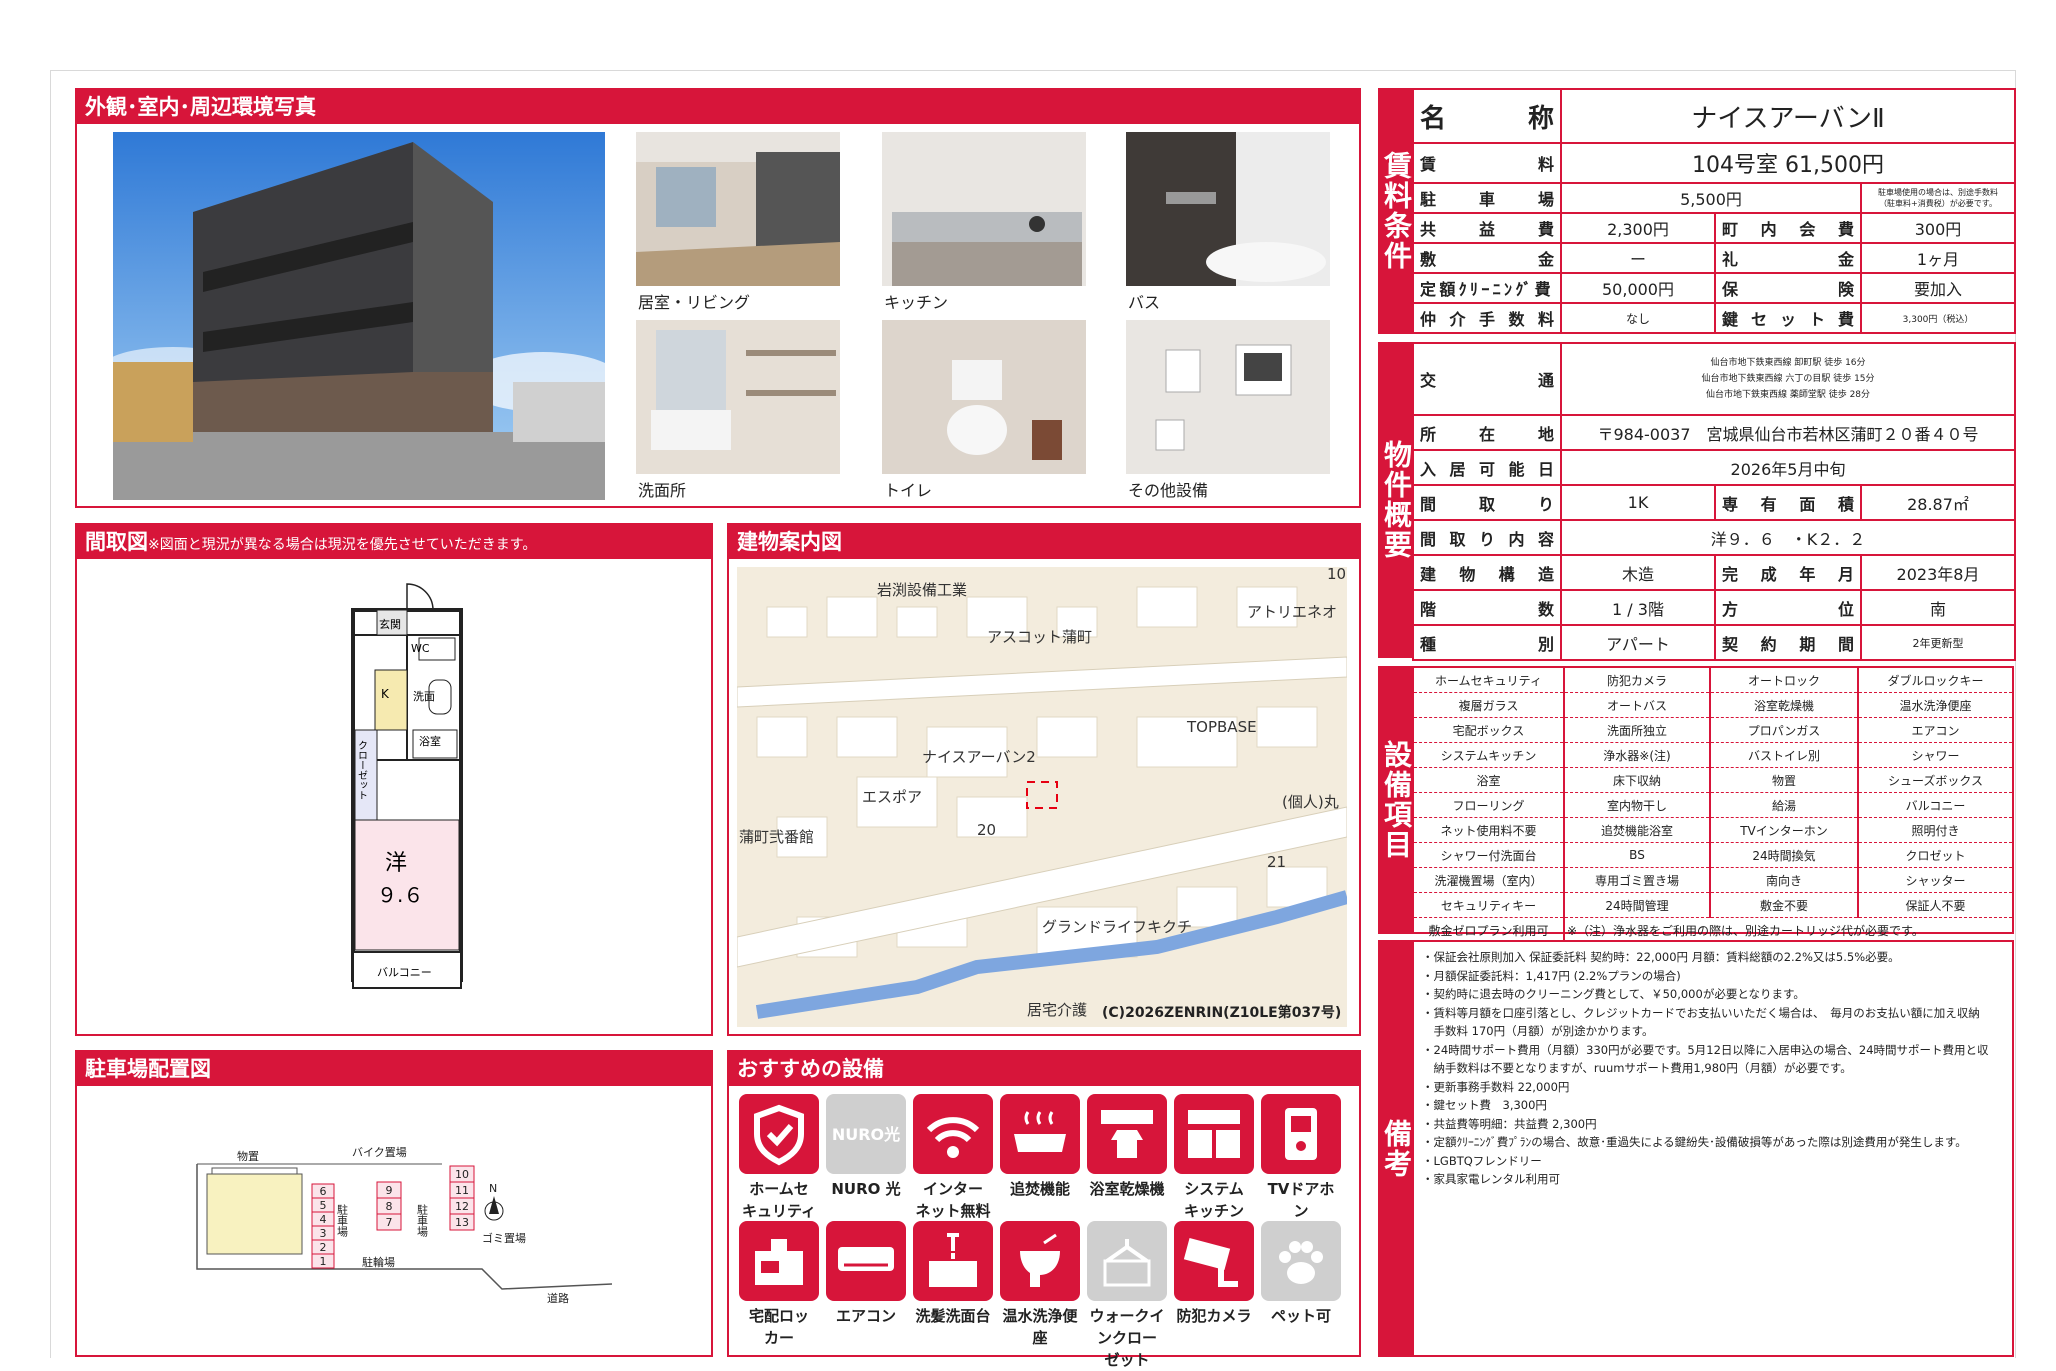 The height and width of the screenshot is (1371, 2056). I want to click on feature-item: 宅配ロッ カー, so click(779, 1285).